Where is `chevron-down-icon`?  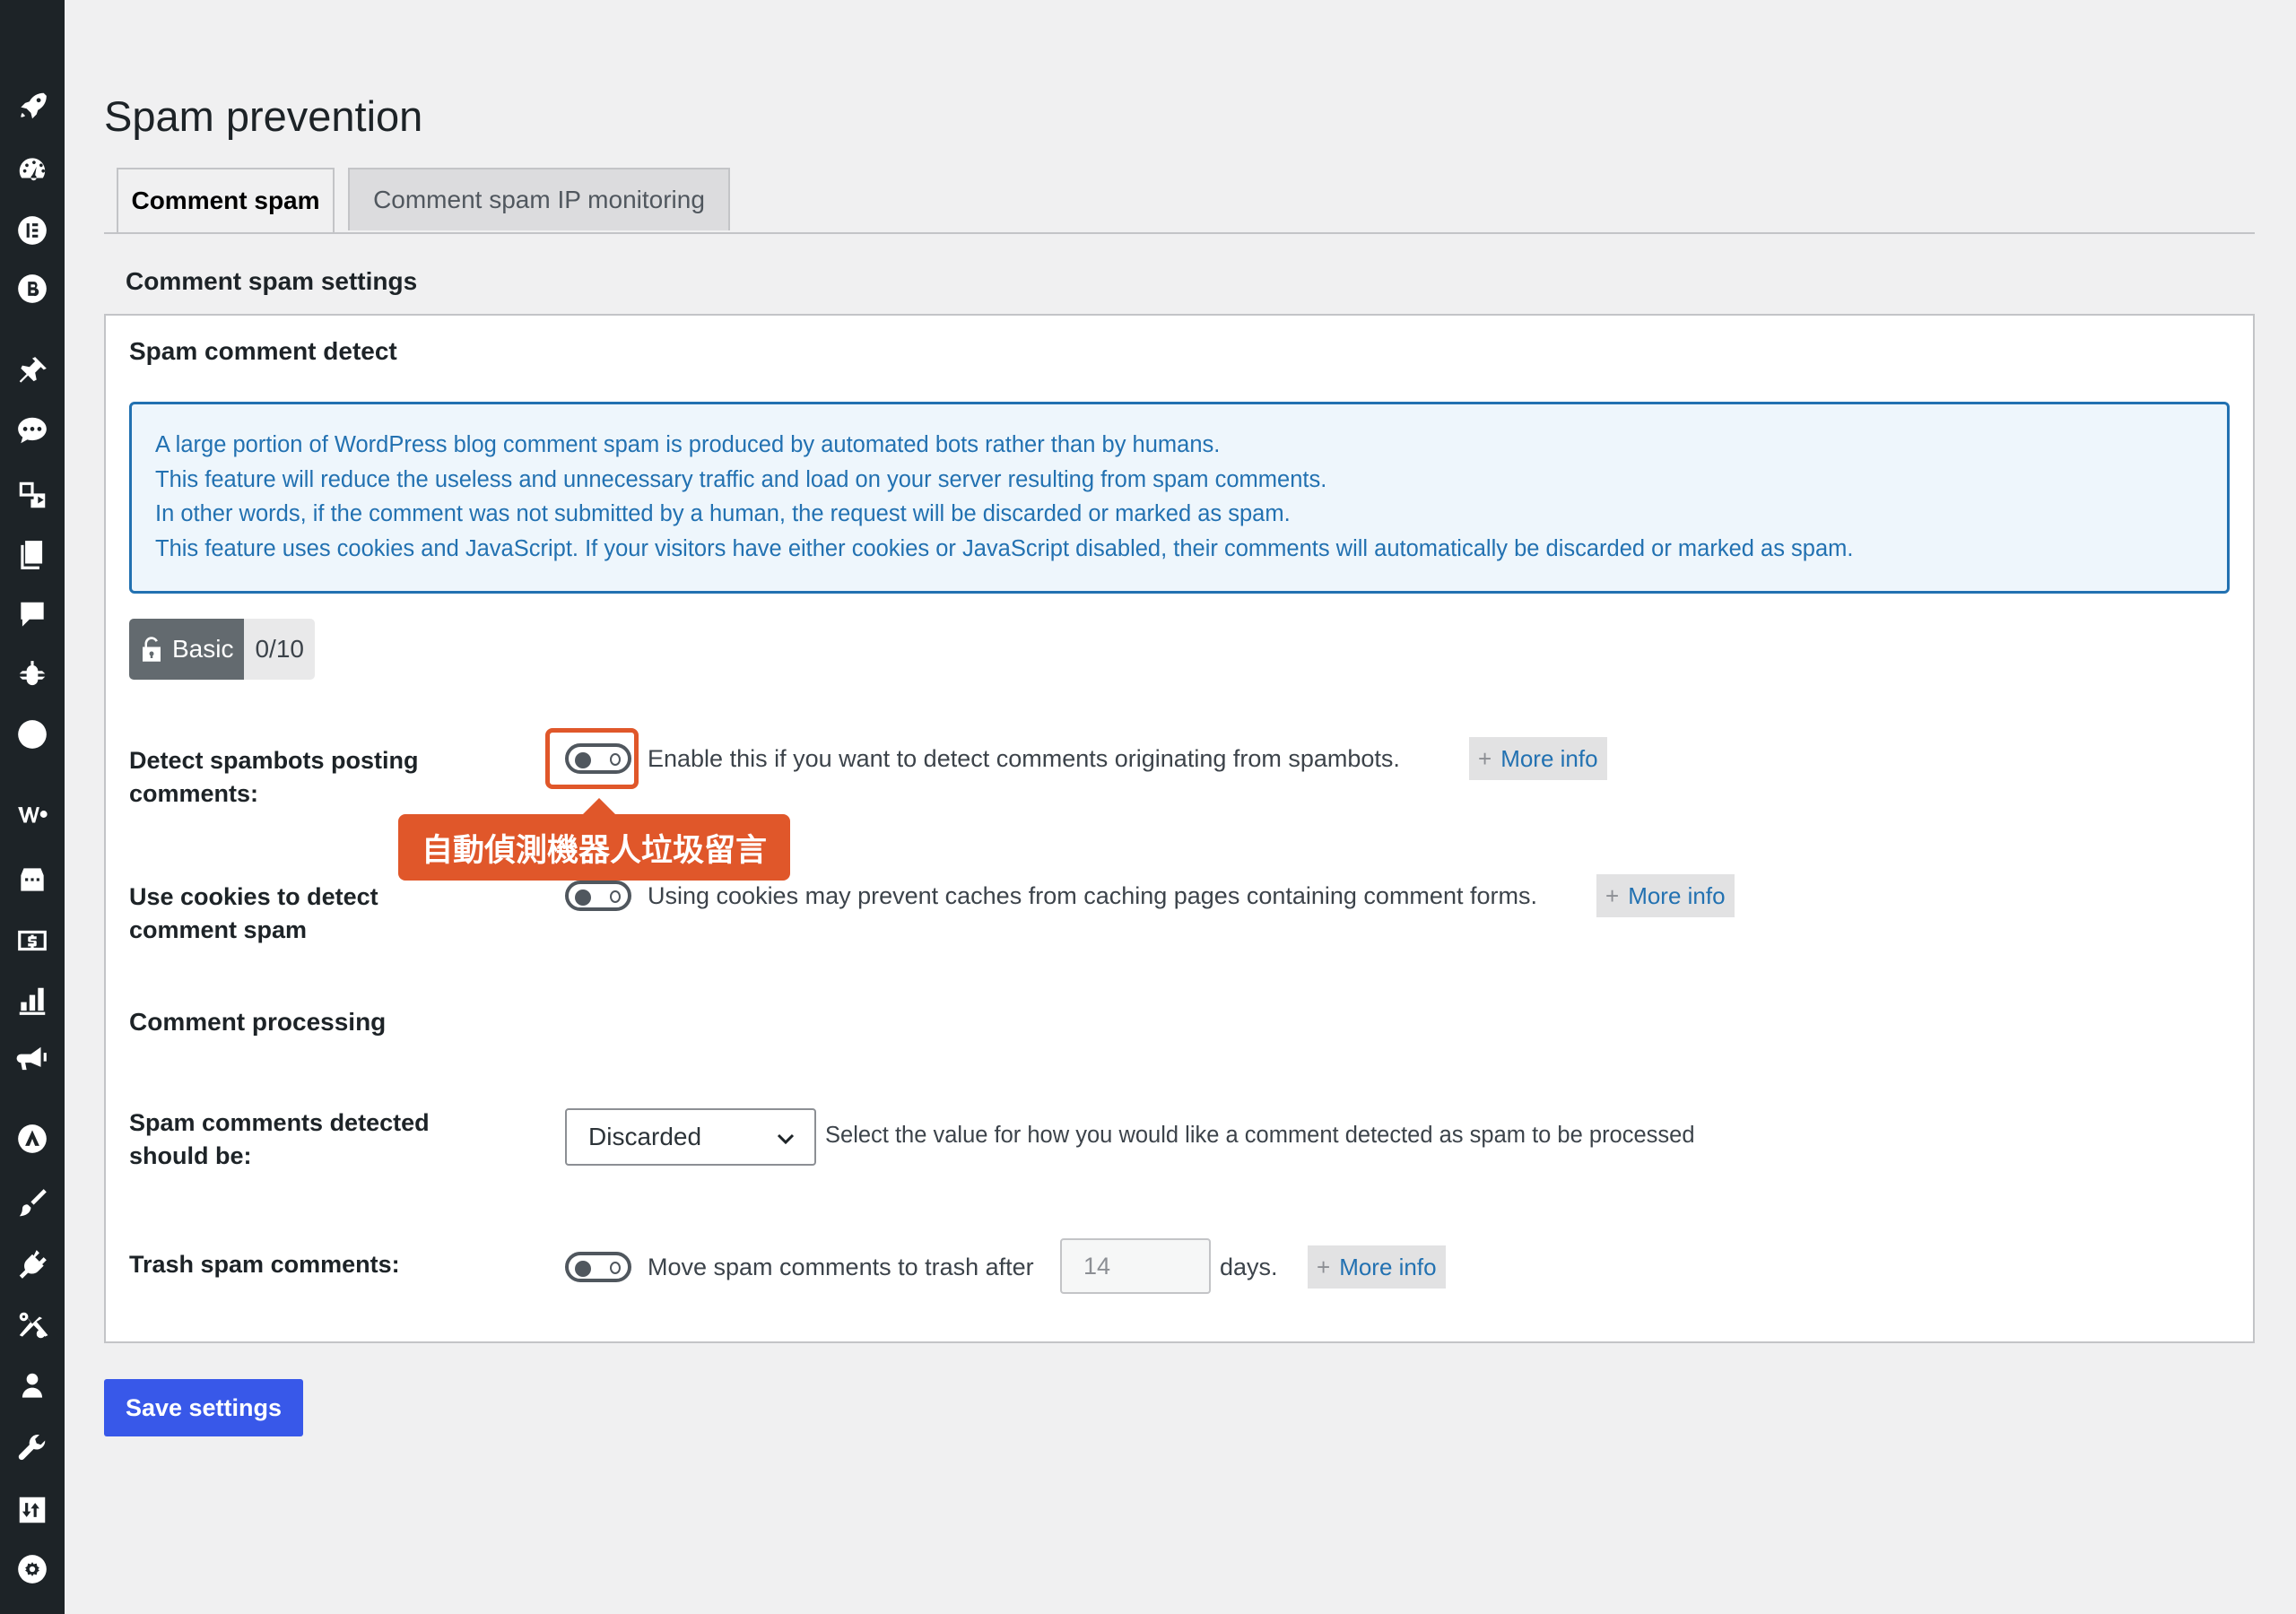 chevron-down-icon is located at coordinates (785, 1139).